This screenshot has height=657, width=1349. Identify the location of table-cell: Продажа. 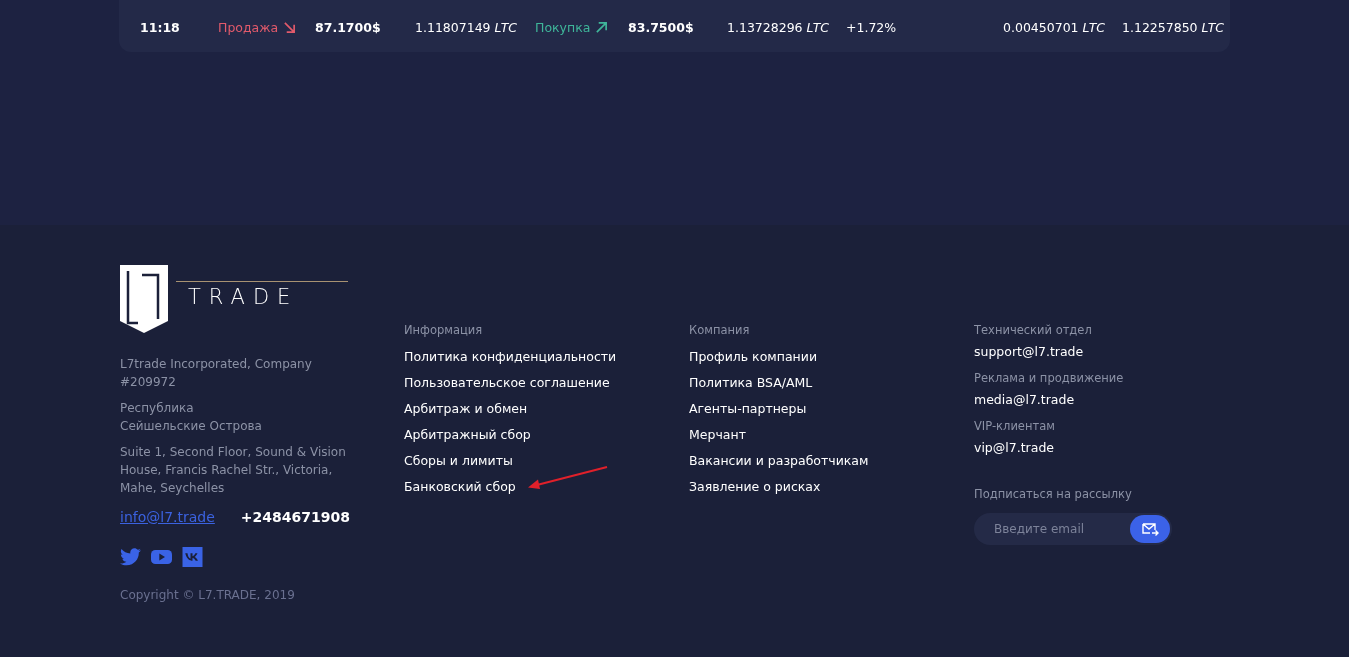
(266, 27).